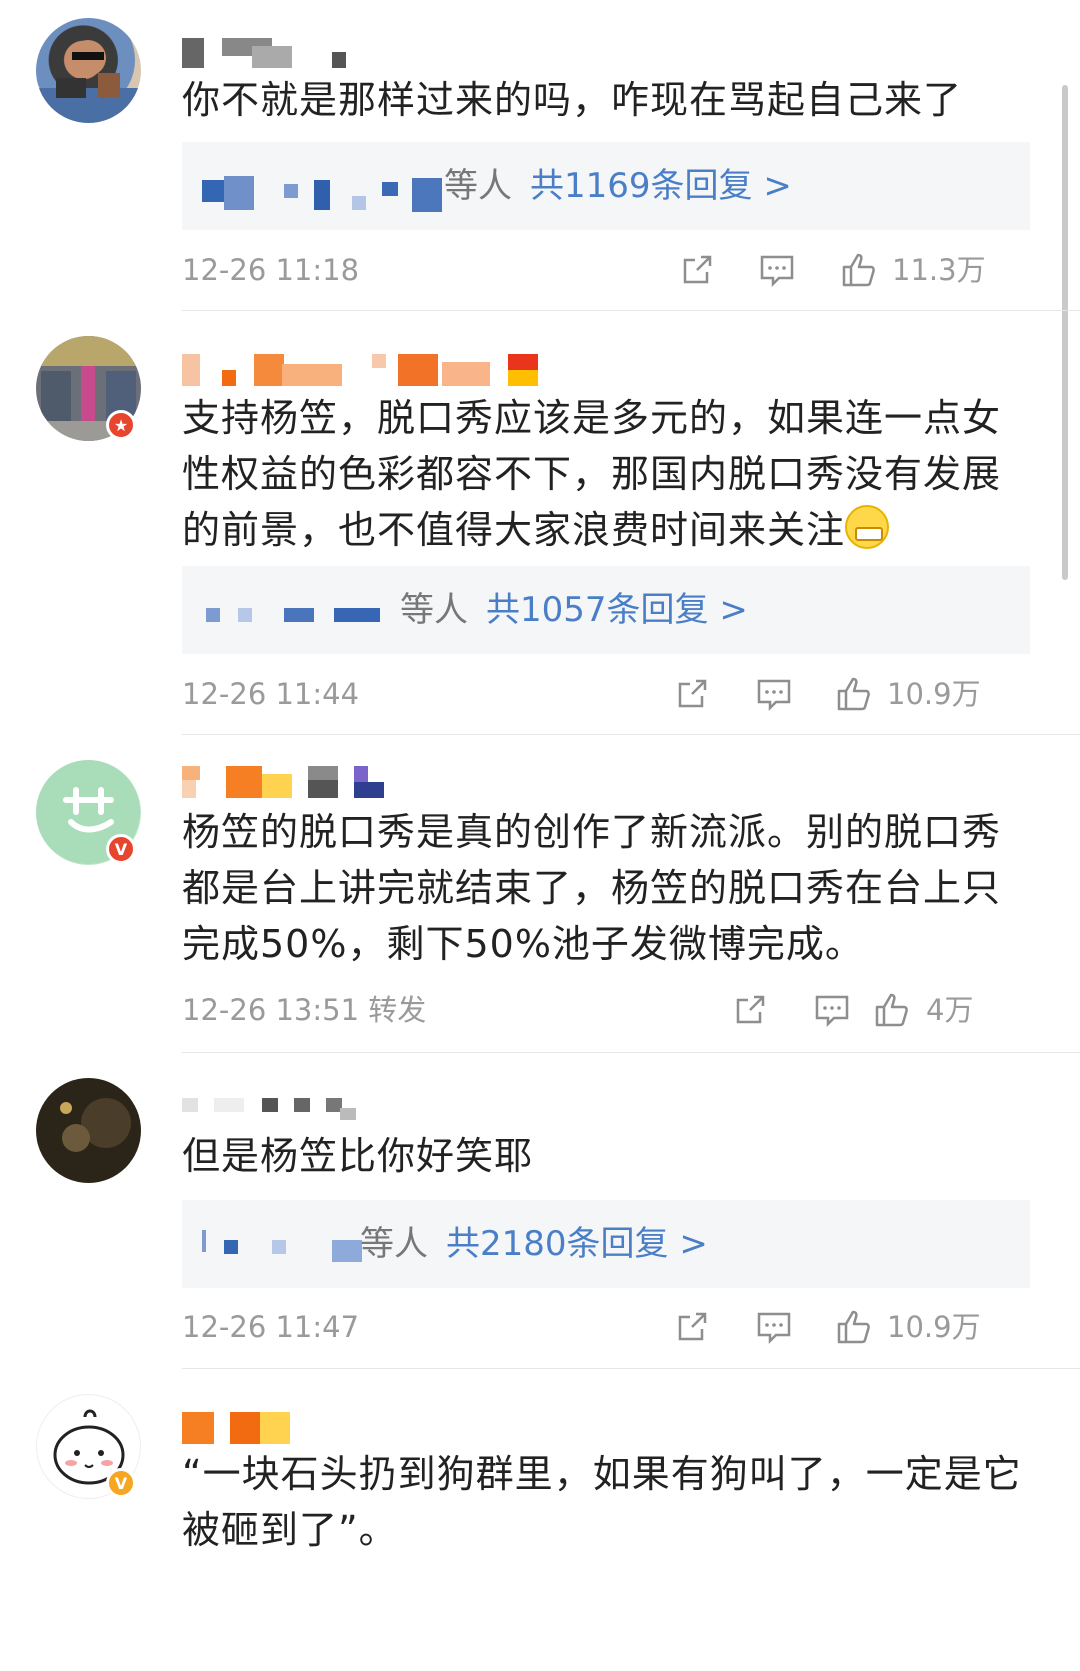 The width and height of the screenshot is (1080, 1671). Describe the element at coordinates (617, 610) in the screenshot. I see `reply-count-link: 共1057条回复 >` at that location.